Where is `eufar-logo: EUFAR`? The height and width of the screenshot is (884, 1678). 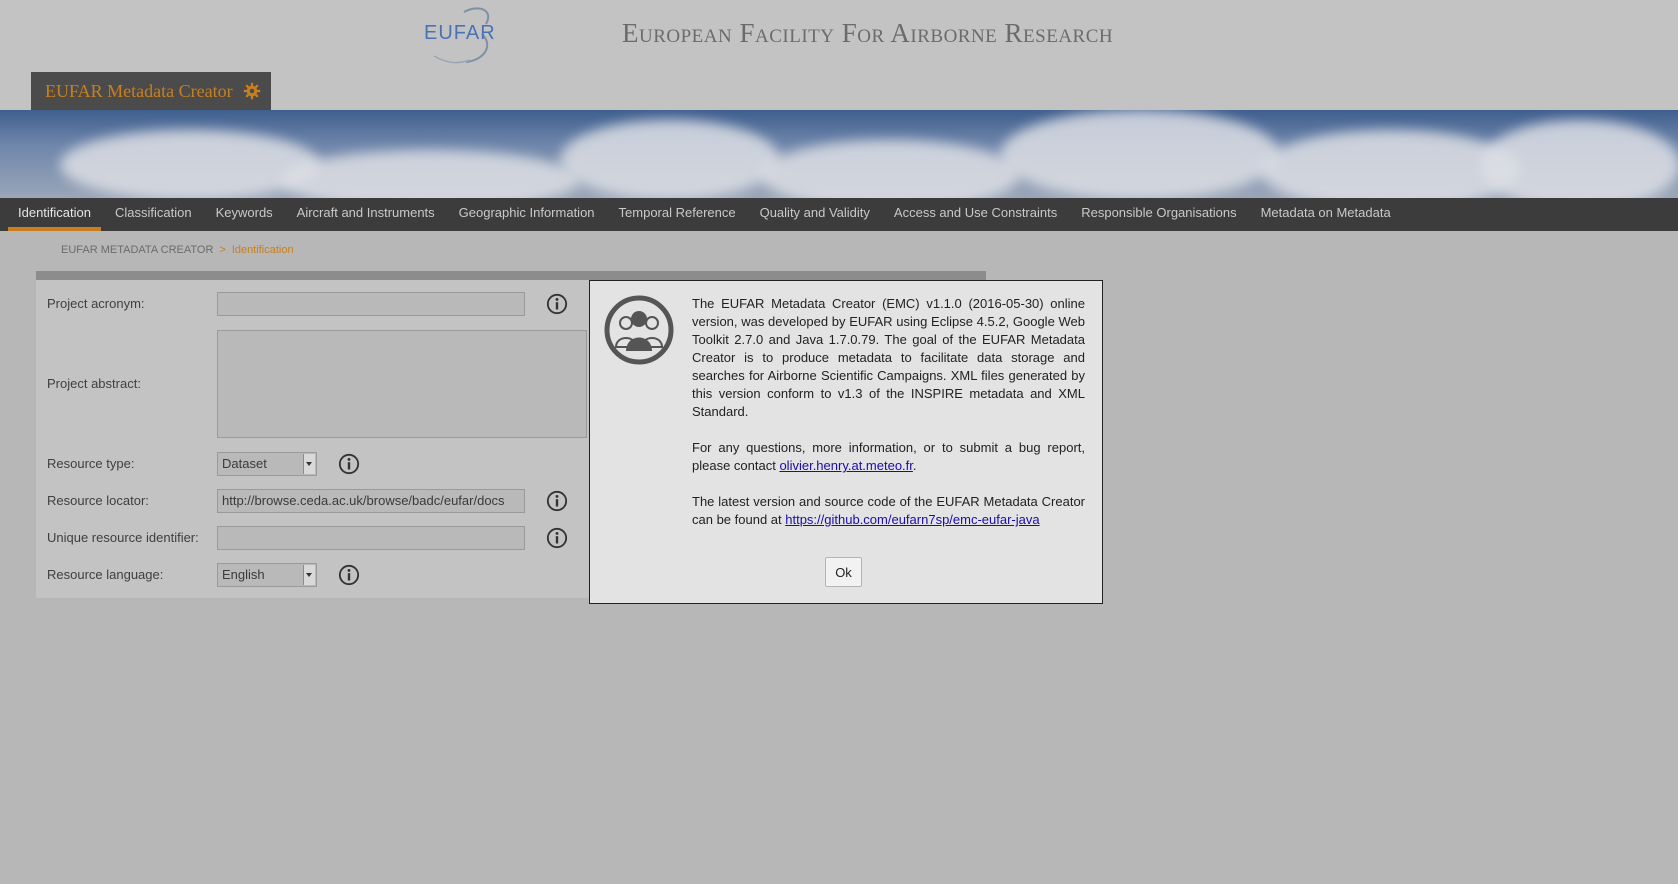 eufar-logo: EUFAR is located at coordinates (469, 35).